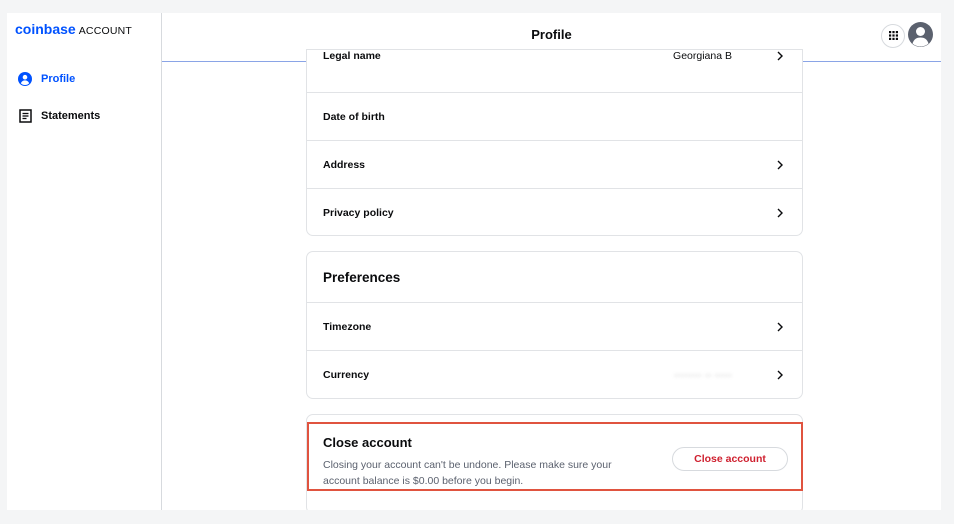  I want to click on currency-value-redacted: ········ ·· ·····, so click(702, 374).